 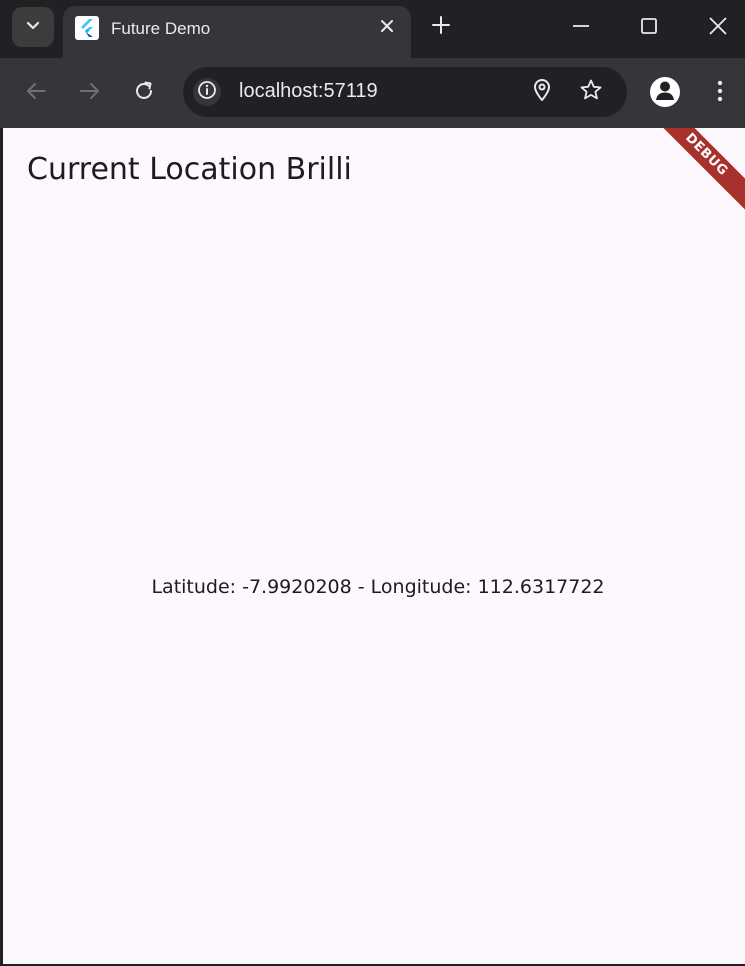 What do you see at coordinates (161, 28) in the screenshot?
I see `tab-title: Future Demo` at bounding box center [161, 28].